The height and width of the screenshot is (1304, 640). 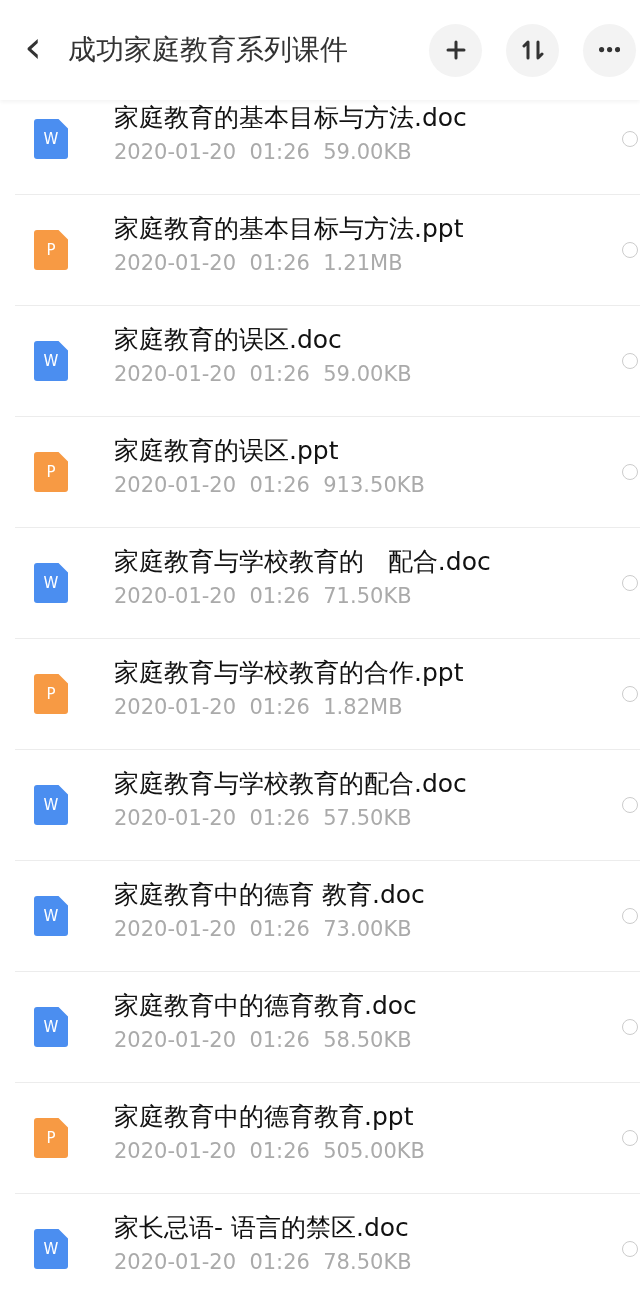 What do you see at coordinates (263, 1039) in the screenshot?
I see `file-meta: 2020-01-20 01:26 58.50KB` at bounding box center [263, 1039].